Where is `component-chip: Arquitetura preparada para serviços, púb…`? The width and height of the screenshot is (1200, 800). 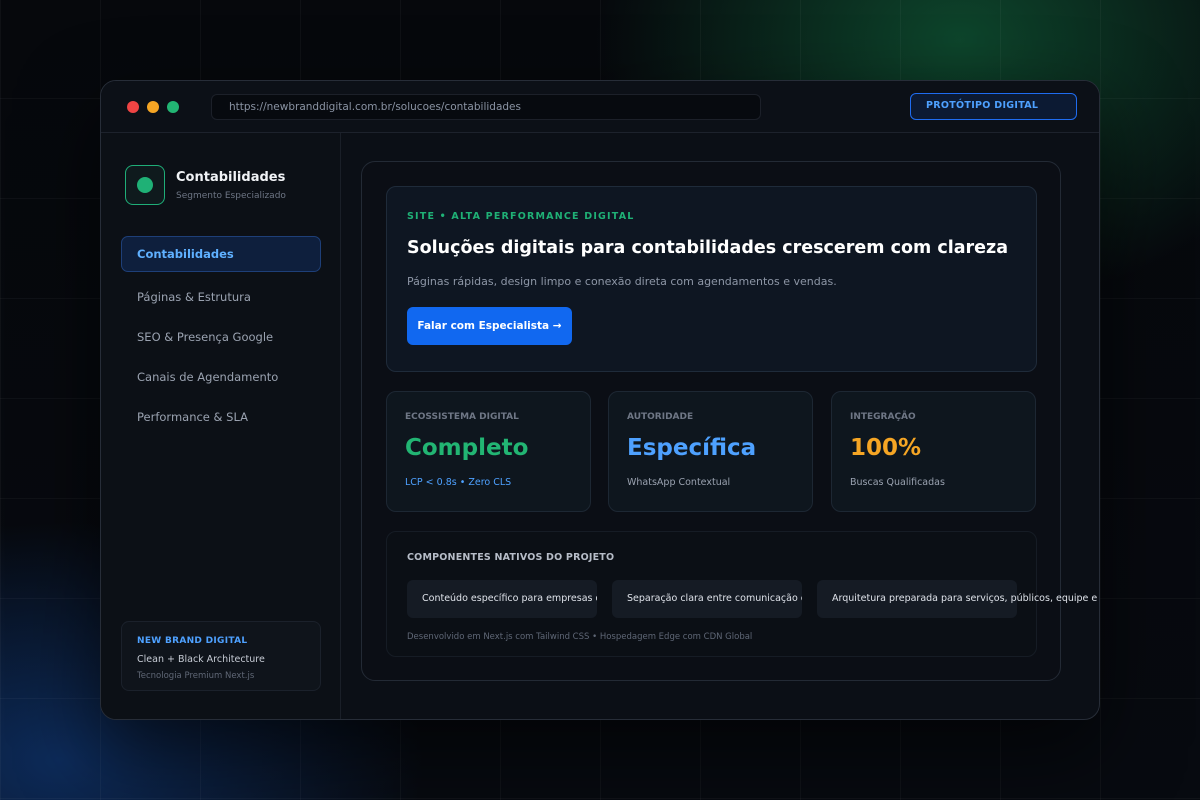
component-chip: Arquitetura preparada para serviços, púb… is located at coordinates (958, 599).